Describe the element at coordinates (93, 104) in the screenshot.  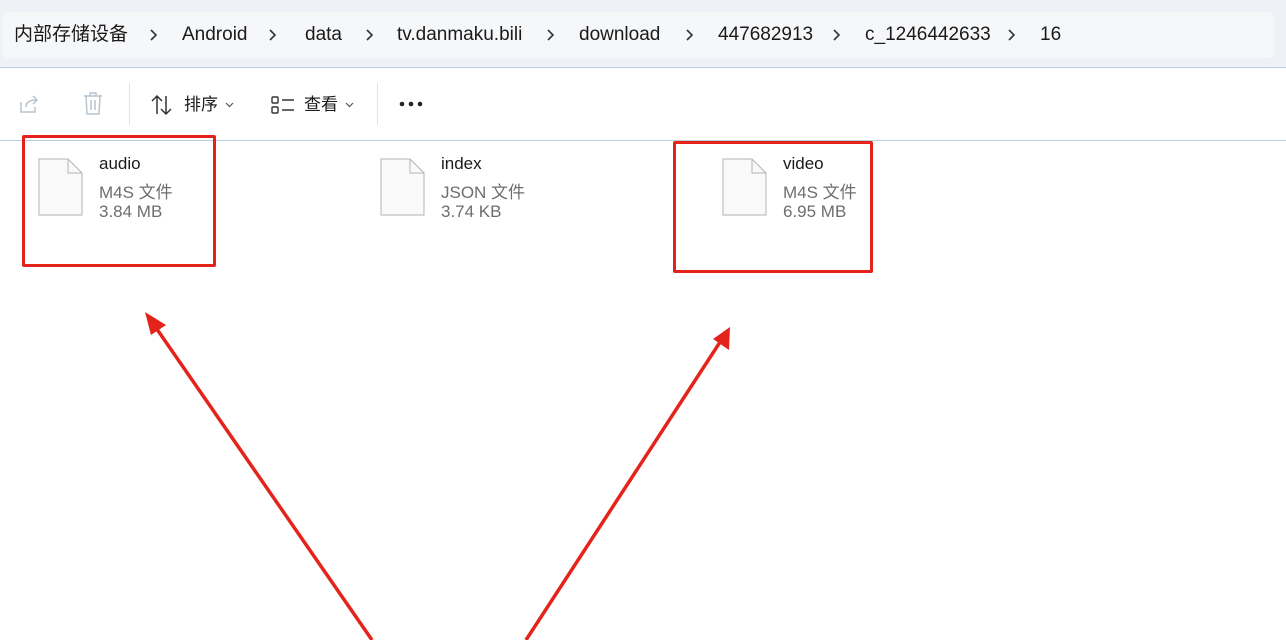
I see `trash-icon` at that location.